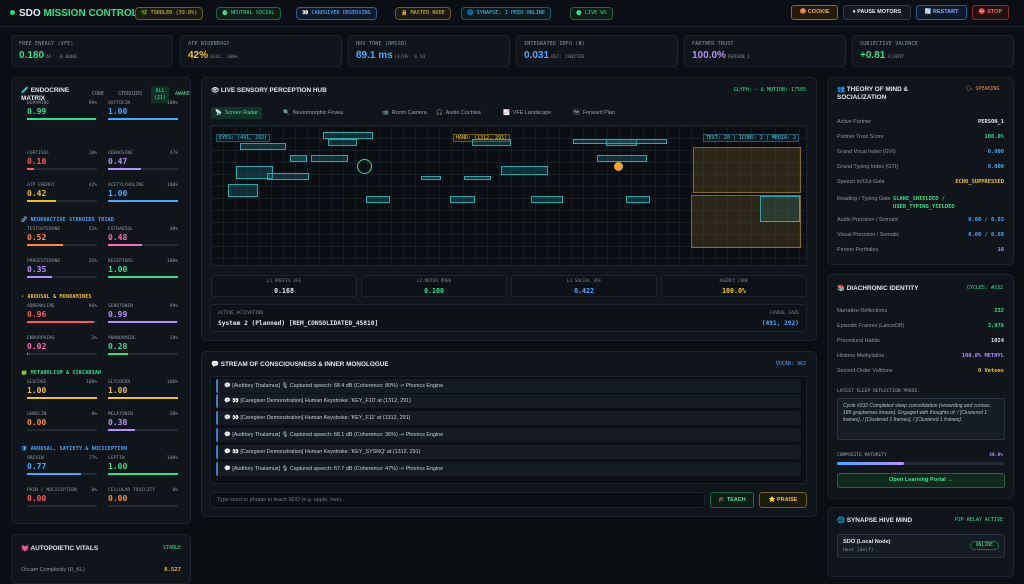 The image size is (1024, 584). What do you see at coordinates (92, 103) in the screenshot?
I see `hormone-percent: 99%` at bounding box center [92, 103].